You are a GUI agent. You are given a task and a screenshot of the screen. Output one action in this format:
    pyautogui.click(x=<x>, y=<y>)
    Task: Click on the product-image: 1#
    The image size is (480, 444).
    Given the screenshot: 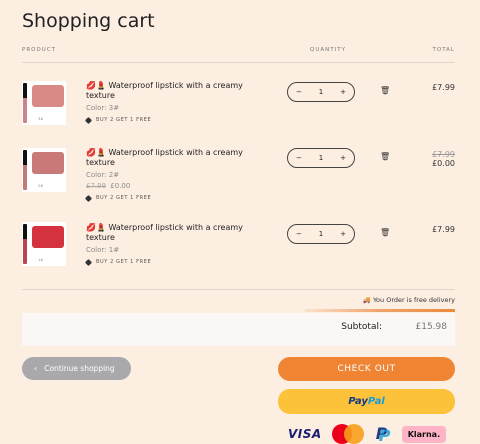 What is the action you would take?
    pyautogui.click(x=44, y=244)
    